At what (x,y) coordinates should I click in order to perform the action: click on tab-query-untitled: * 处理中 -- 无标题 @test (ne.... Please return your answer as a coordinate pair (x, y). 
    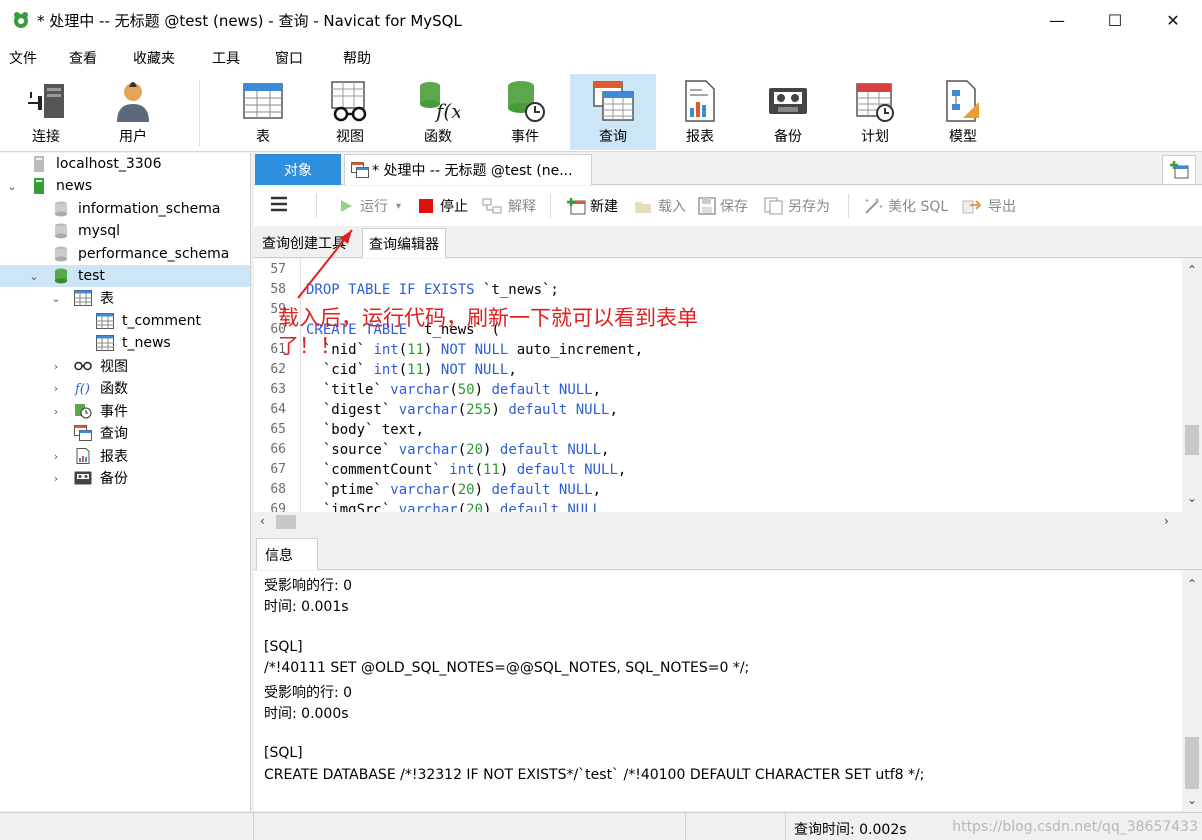
    Looking at the image, I should click on (468, 169).